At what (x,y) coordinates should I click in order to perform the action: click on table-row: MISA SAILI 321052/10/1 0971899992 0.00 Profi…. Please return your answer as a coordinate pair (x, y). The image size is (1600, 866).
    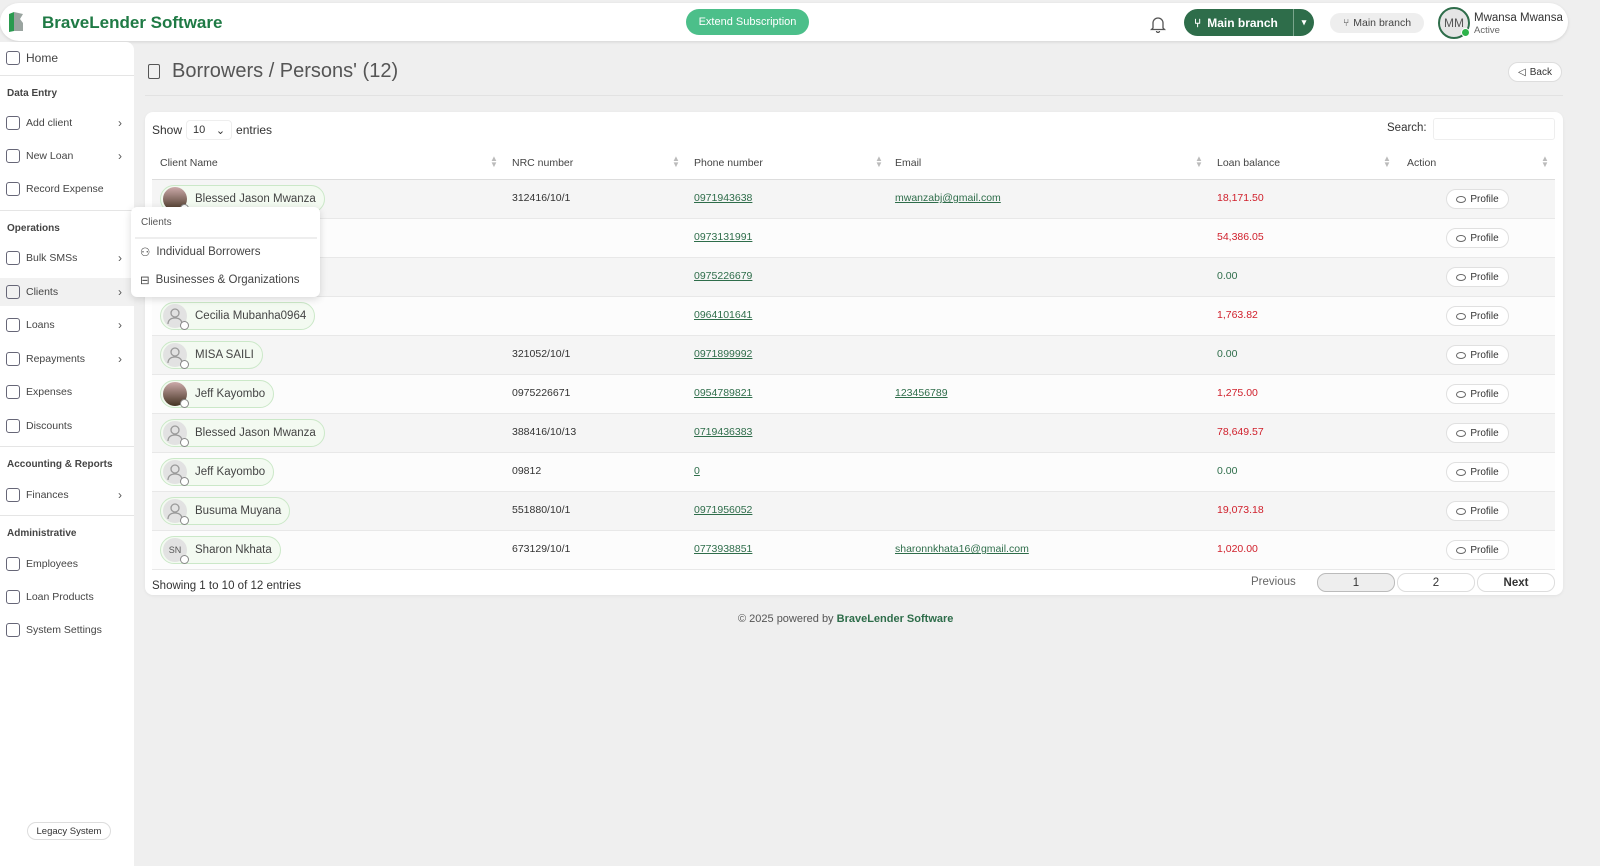
    Looking at the image, I should click on (853, 355).